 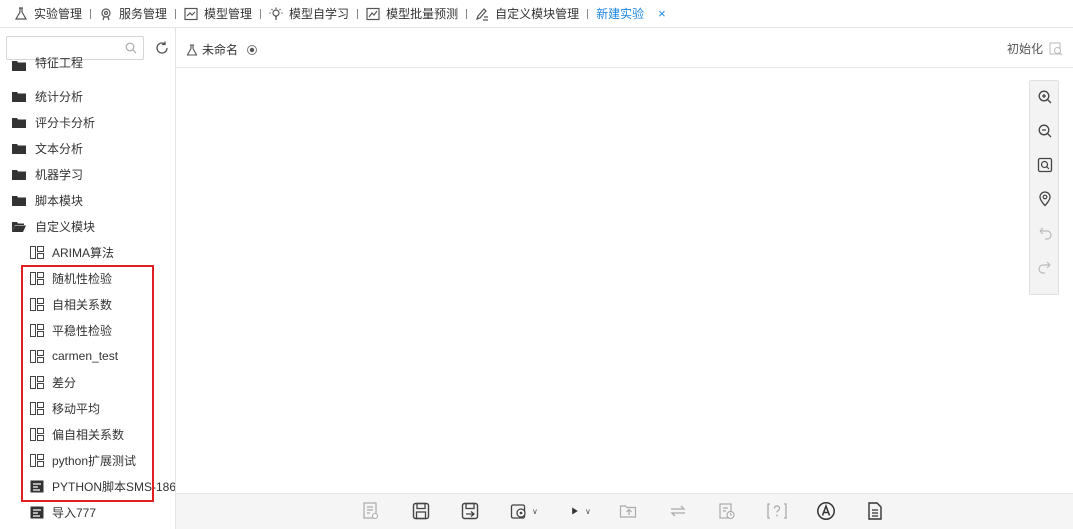 What do you see at coordinates (87, 383) in the screenshot?
I see `highlight-annotation-box` at bounding box center [87, 383].